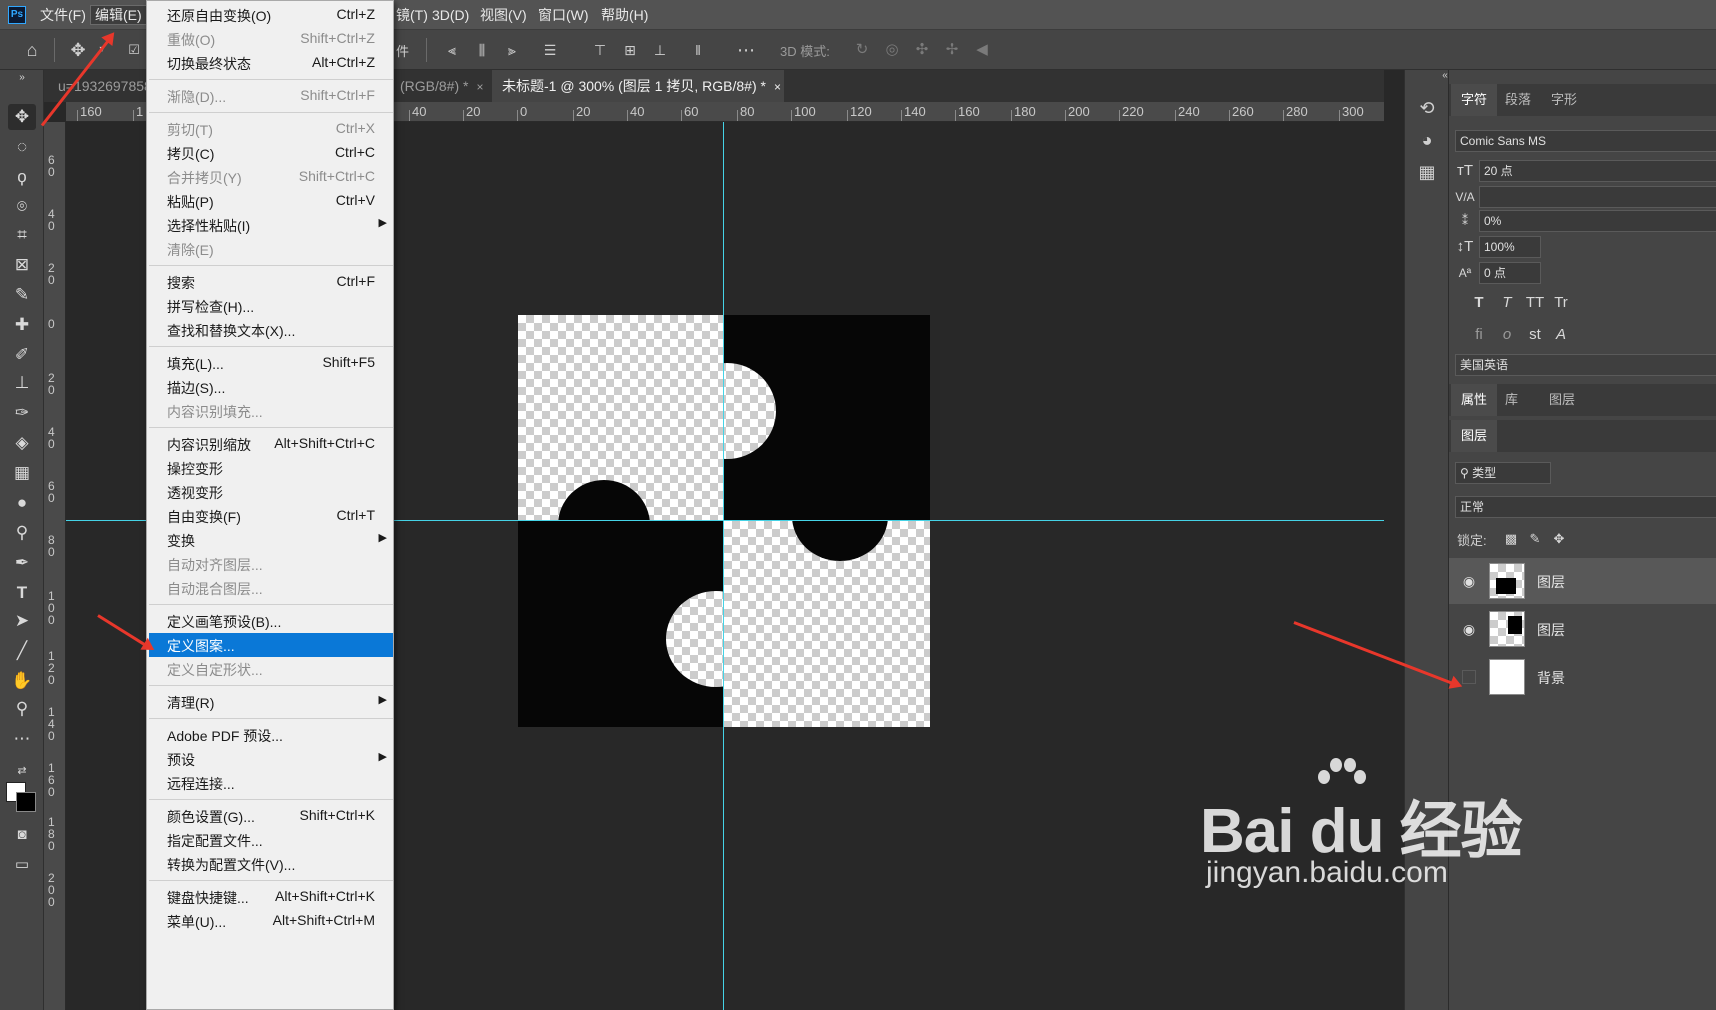  What do you see at coordinates (698, 50) in the screenshot?
I see `distribute-icon: ‖` at bounding box center [698, 50].